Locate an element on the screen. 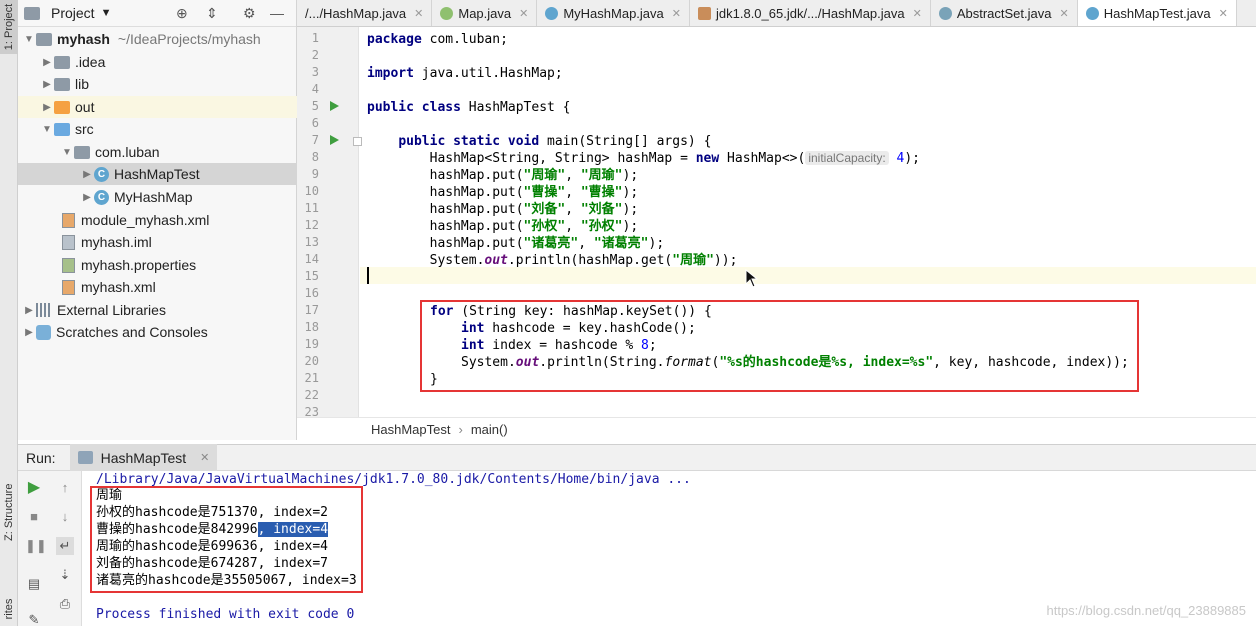 The width and height of the screenshot is (1256, 626). package-icon is located at coordinates (82, 152).